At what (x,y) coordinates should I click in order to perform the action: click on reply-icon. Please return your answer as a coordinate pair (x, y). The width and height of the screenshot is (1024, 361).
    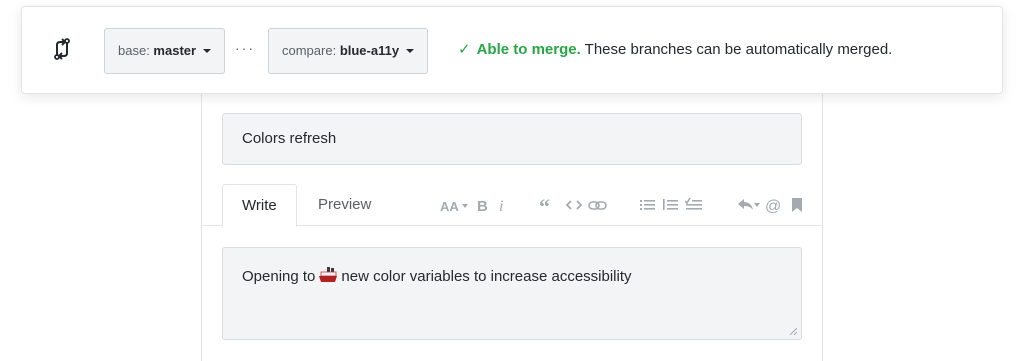
    Looking at the image, I should click on (749, 205).